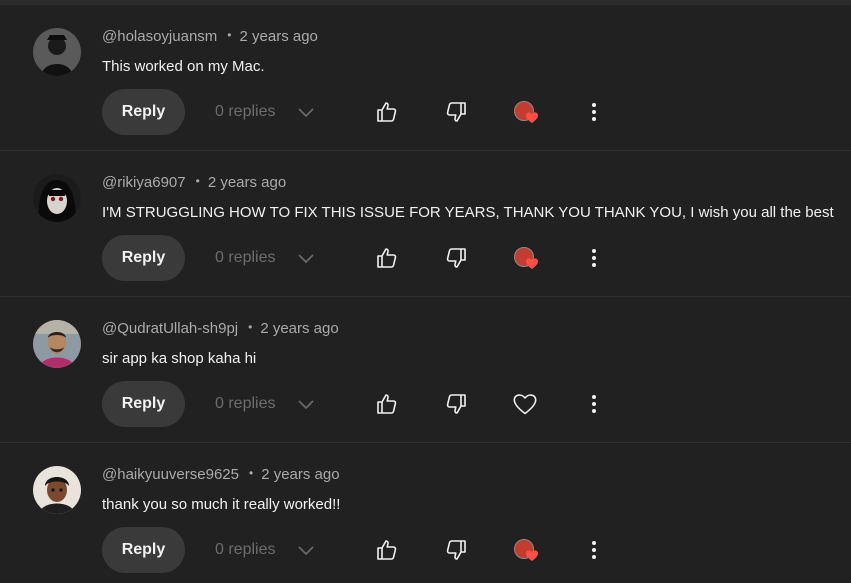 This screenshot has height=583, width=851. What do you see at coordinates (179, 358) in the screenshot?
I see `comment-text: sir app ka shop kaha hi` at bounding box center [179, 358].